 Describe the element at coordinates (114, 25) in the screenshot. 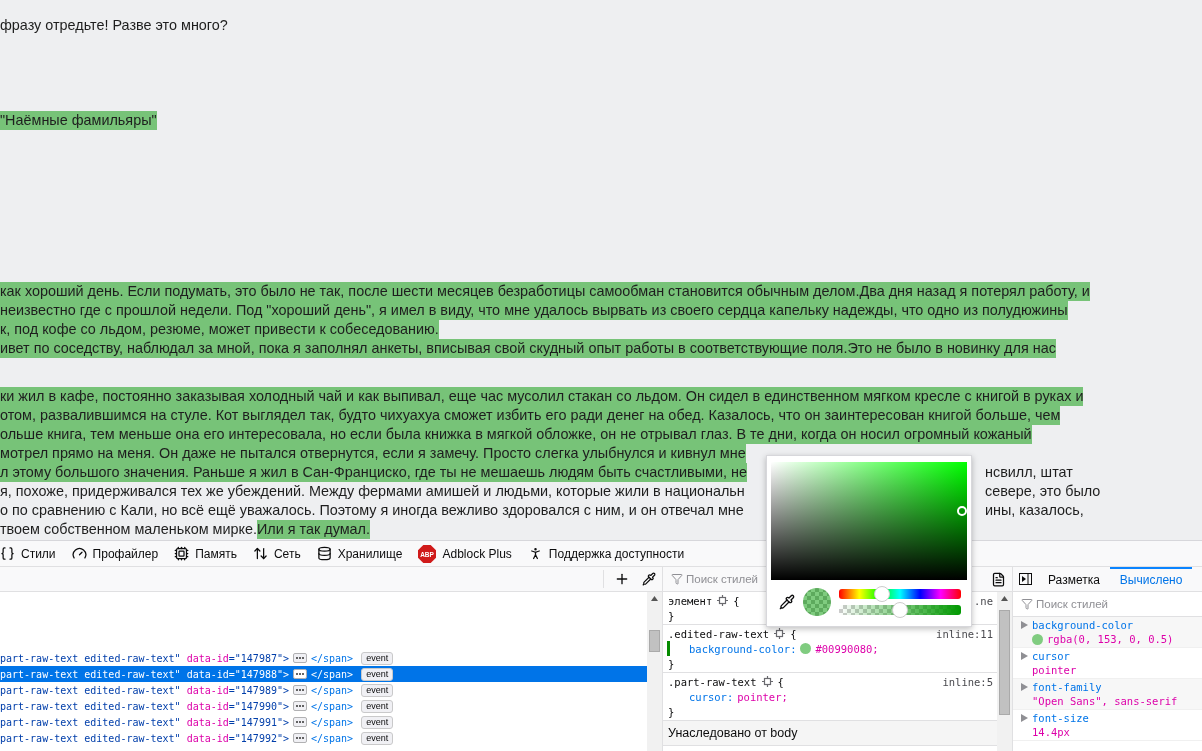

I see `text-line: фразу отредьте! Разве это много?` at that location.